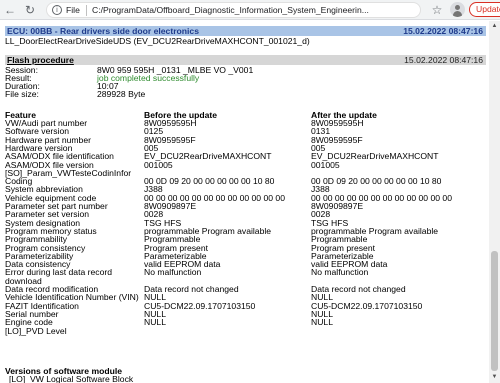 This screenshot has height=383, width=500. Describe the element at coordinates (247, 330) in the screenshot. I see `table-row: [LO]_PVD Level` at that location.